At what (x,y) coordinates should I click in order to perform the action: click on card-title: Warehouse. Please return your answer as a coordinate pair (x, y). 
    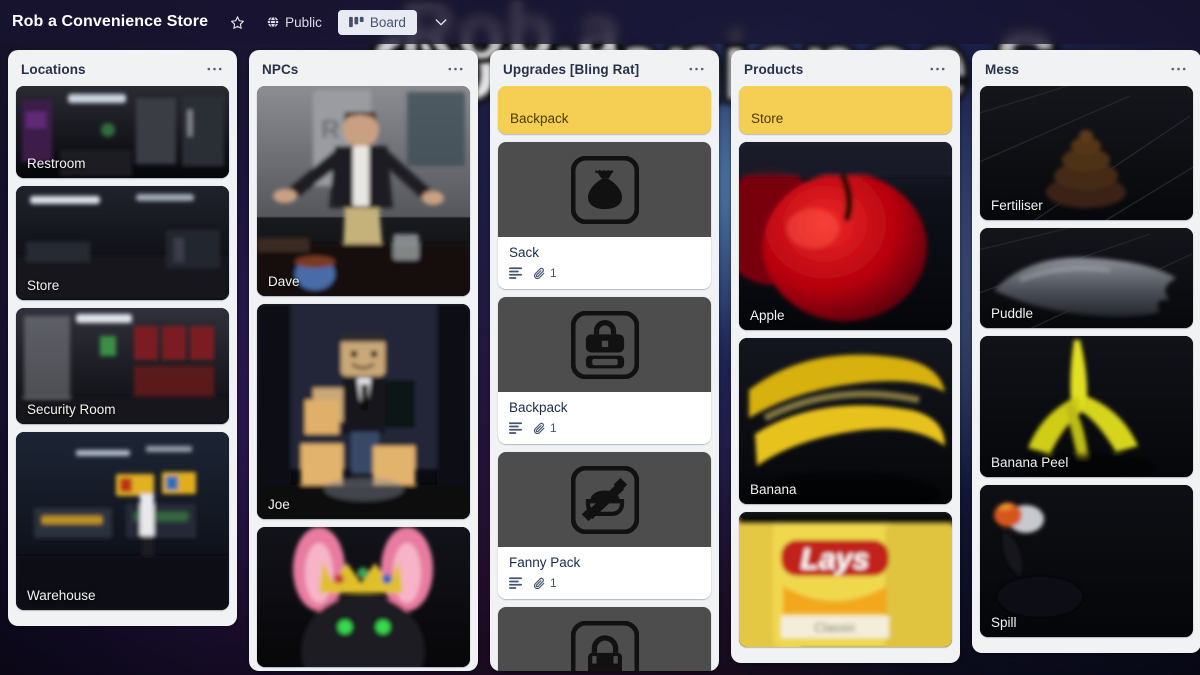
    Looking at the image, I should click on (61, 595).